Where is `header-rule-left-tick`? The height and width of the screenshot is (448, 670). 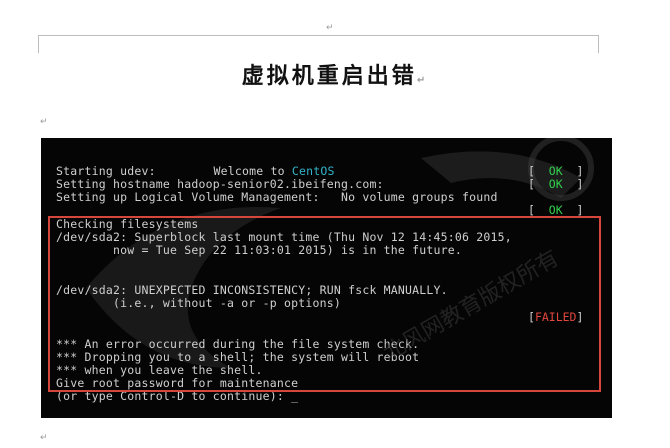
header-rule-left-tick is located at coordinates (38, 44).